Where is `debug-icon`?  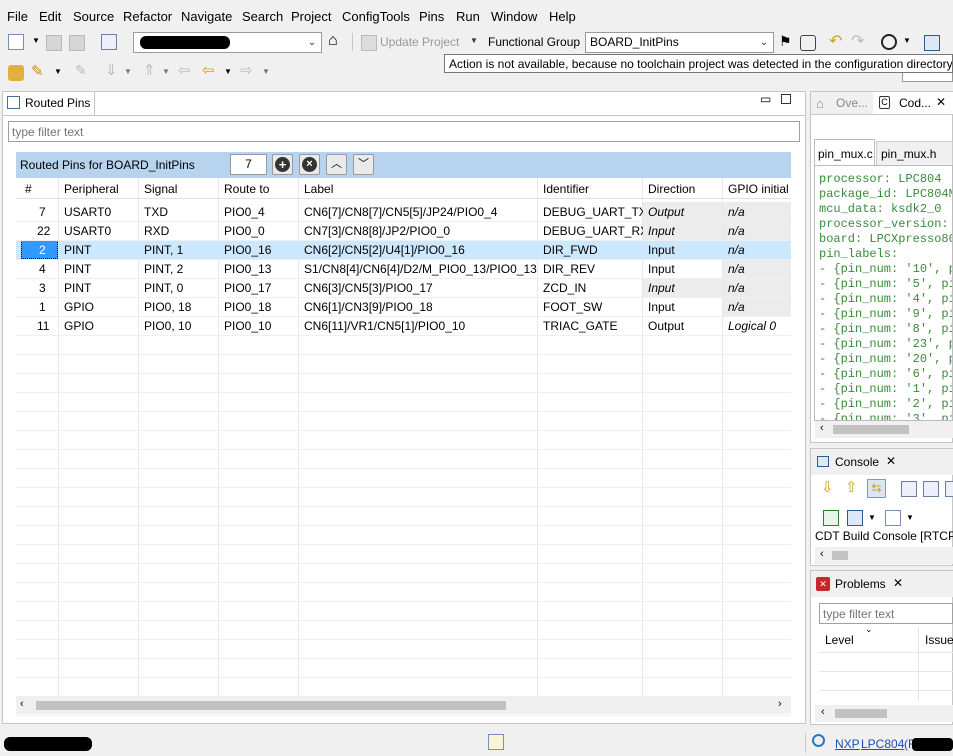 debug-icon is located at coordinates (16, 73).